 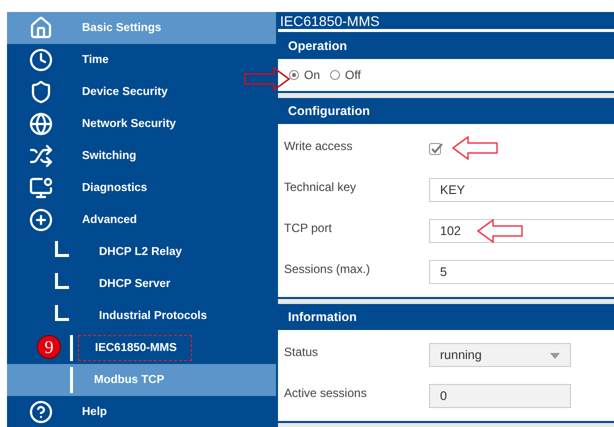 I want to click on field-label: Write access, so click(x=318, y=145).